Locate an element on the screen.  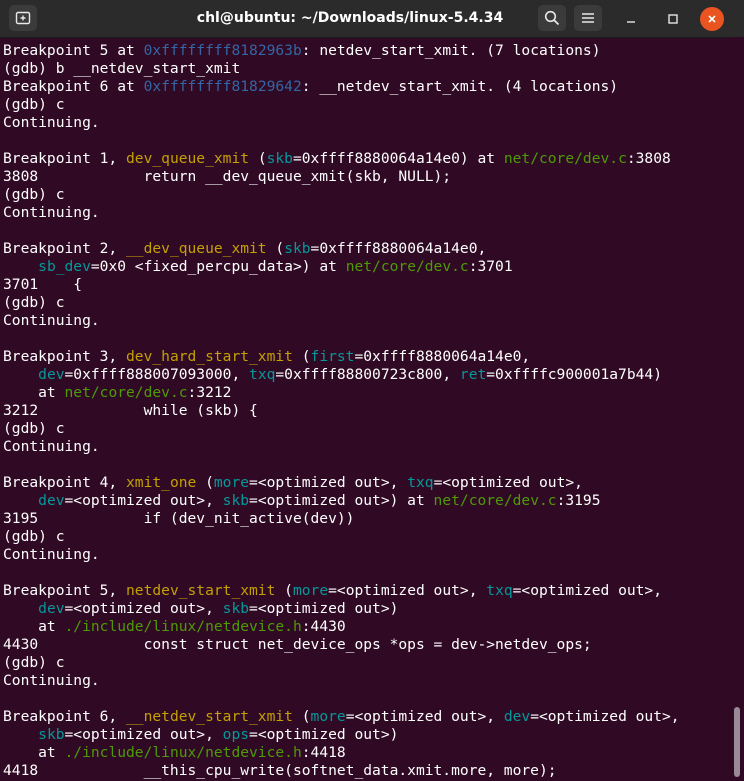
terminal-text: Breakpoint 1, is located at coordinates (65, 158).